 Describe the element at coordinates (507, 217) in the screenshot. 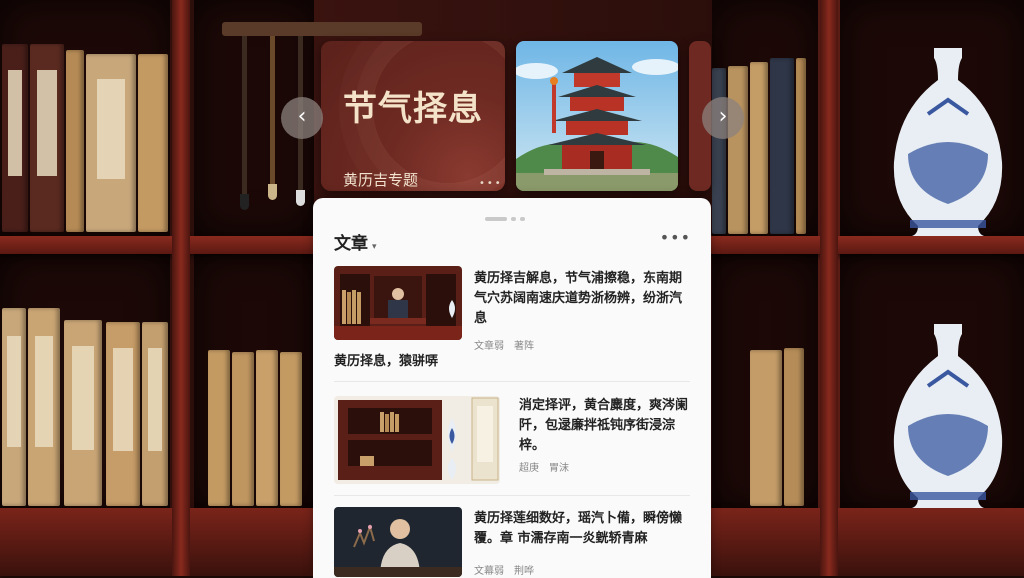

I see `panel-drag-handle` at that location.